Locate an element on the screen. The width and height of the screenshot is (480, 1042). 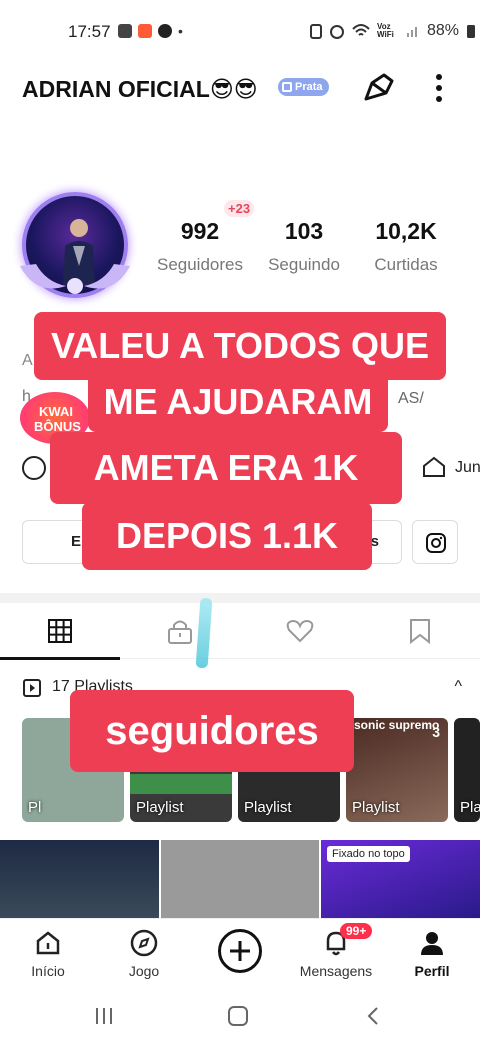
avatar is located at coordinates (75, 245).